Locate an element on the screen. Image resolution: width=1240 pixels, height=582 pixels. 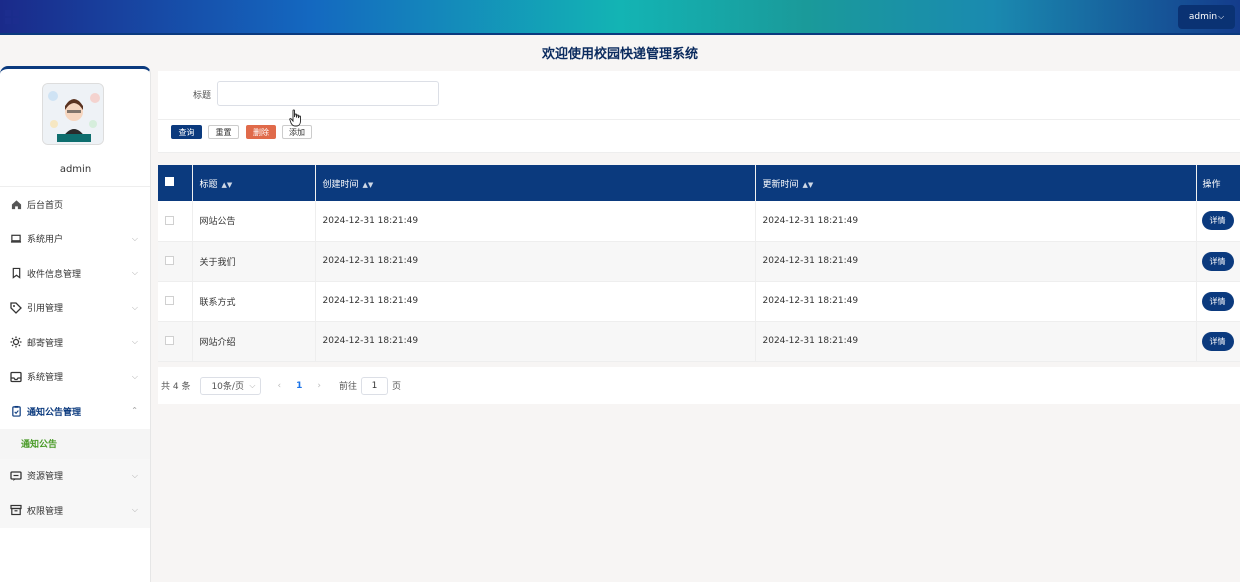
sidebar-item-receipt-info: 收件信息管理 ⌵ is located at coordinates (75, 273).